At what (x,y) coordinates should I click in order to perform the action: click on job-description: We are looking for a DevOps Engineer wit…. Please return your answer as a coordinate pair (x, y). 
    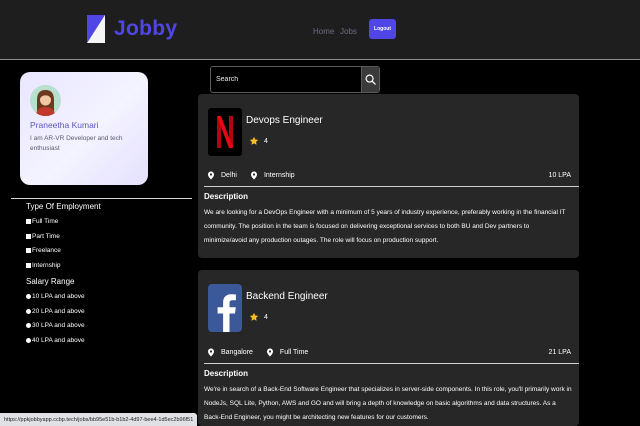
    Looking at the image, I should click on (385, 226).